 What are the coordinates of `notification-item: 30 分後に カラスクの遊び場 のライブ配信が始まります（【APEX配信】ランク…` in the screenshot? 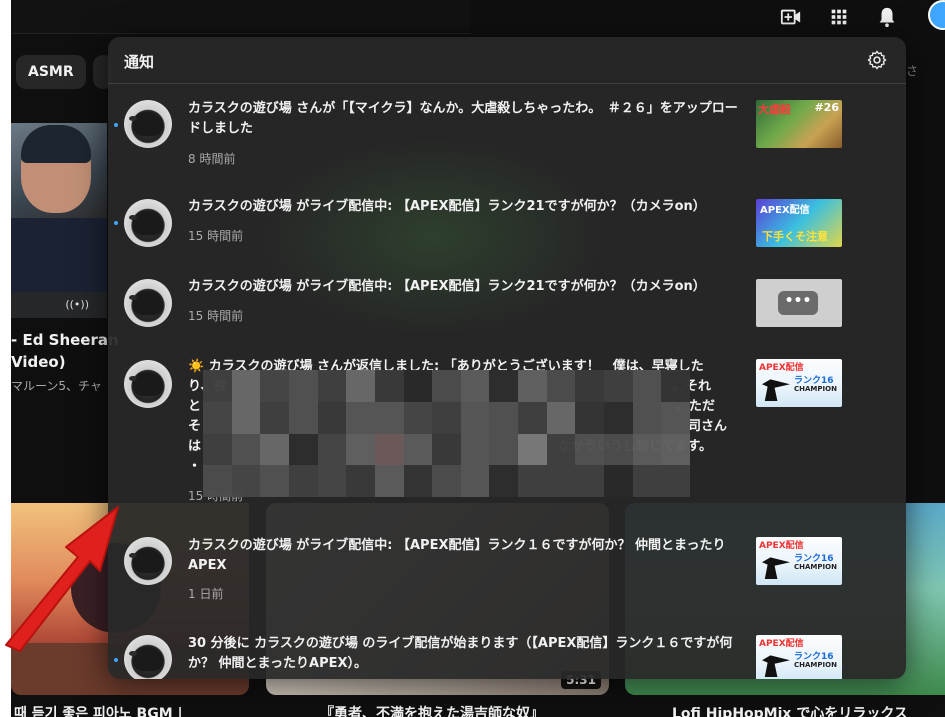 It's located at (507, 656).